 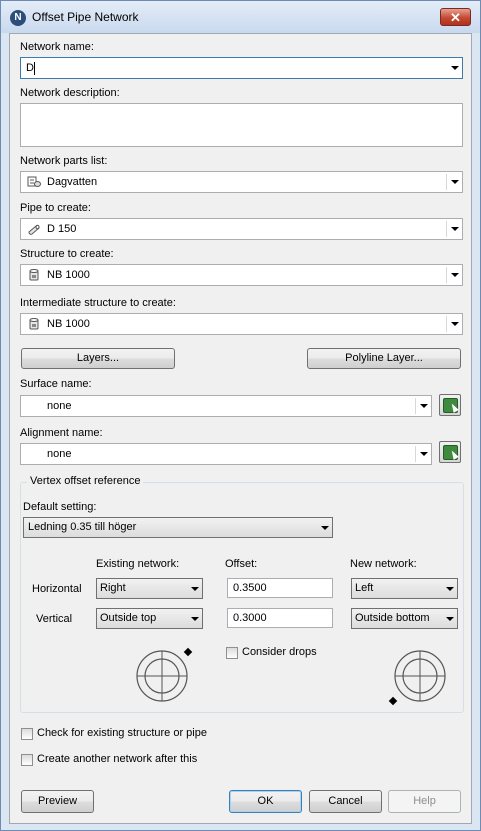 I want to click on horizontal-existing-select: Right, so click(x=149, y=588).